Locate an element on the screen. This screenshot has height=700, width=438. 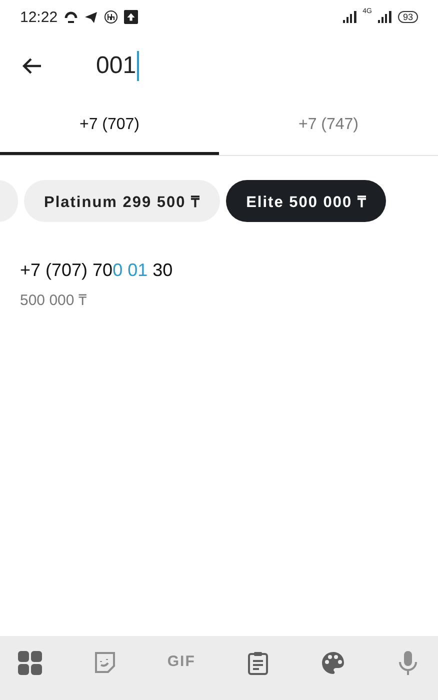
status-time: 12:22 is located at coordinates (39, 17).